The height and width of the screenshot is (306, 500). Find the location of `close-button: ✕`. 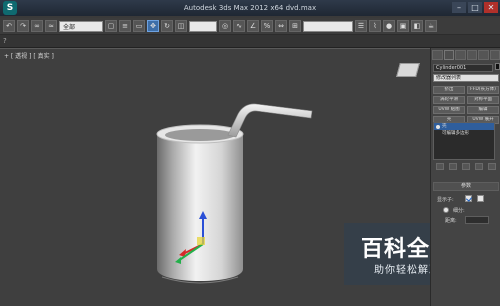

close-button: ✕ is located at coordinates (491, 7).